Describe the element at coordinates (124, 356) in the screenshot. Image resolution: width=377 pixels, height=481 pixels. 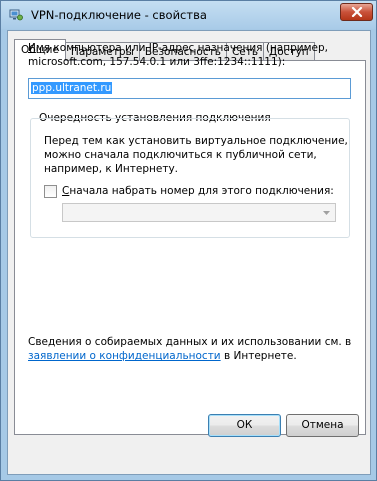
I see `privacy-statement-link: заявлении о конфиденциальности` at that location.